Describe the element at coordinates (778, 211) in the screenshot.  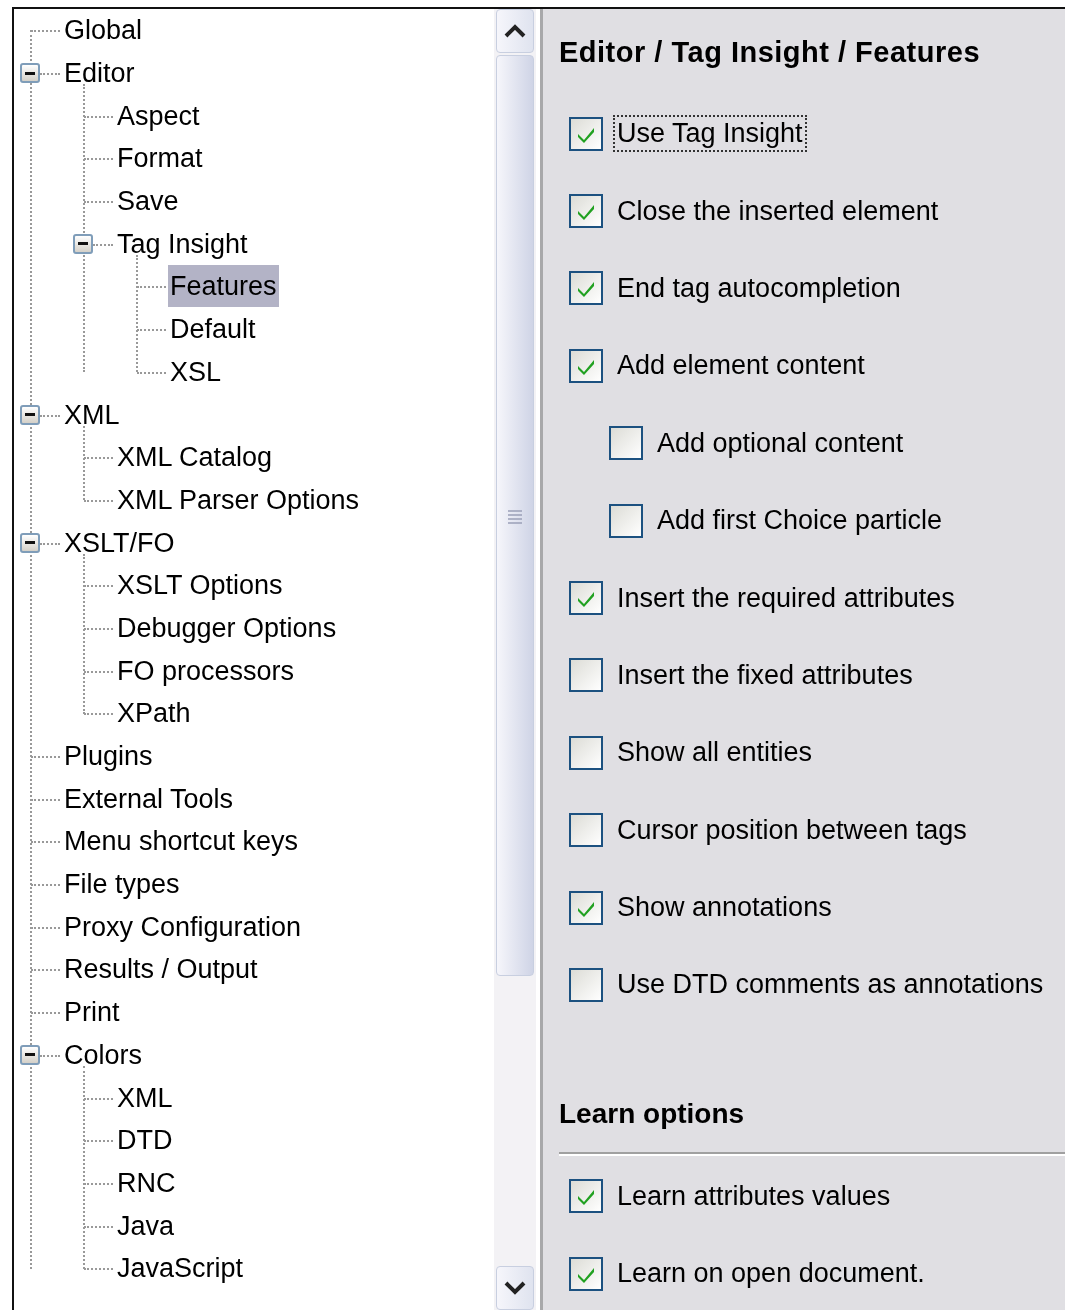
I see `option-label: Close the inserted element` at that location.